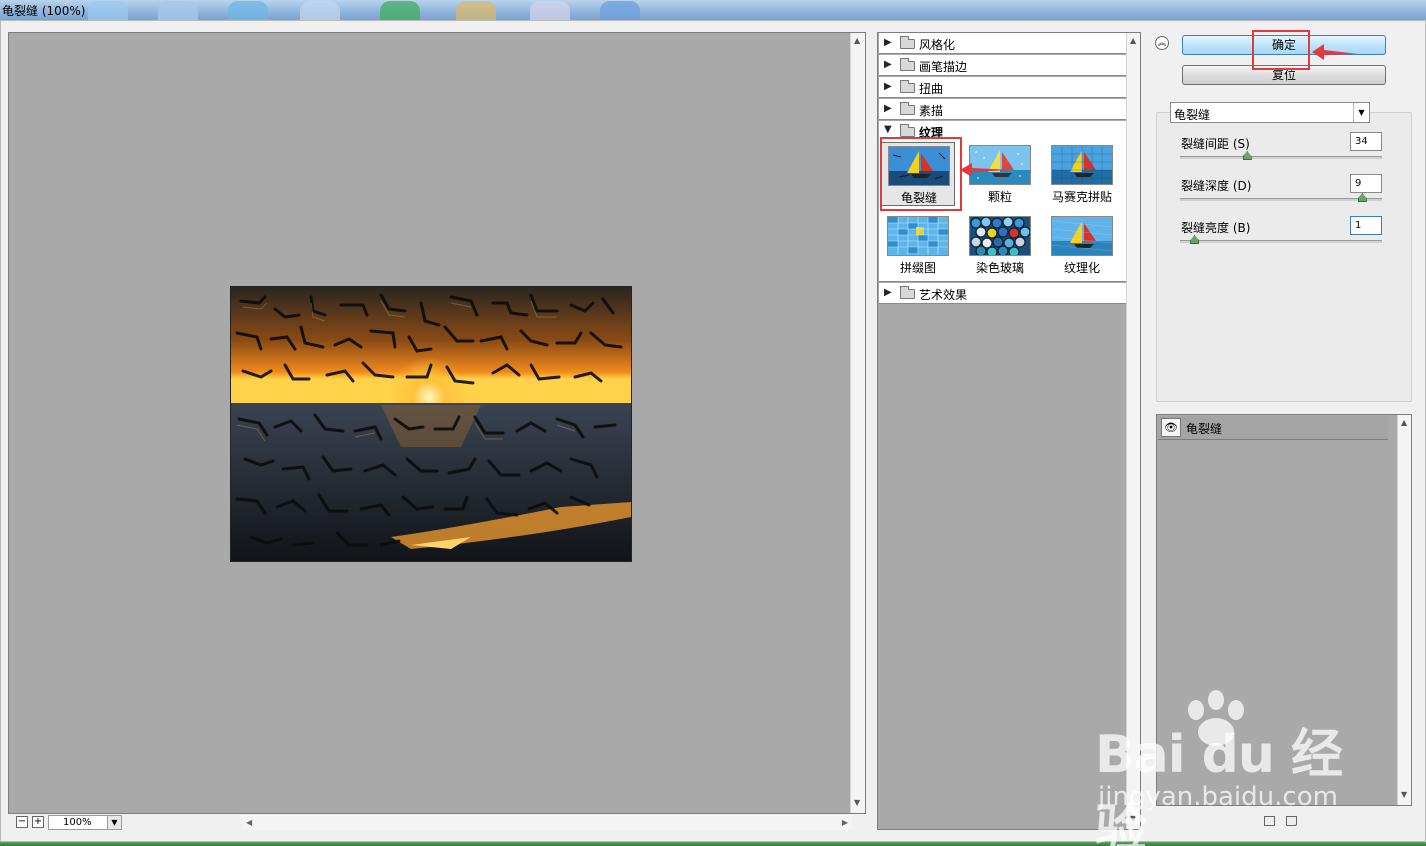  Describe the element at coordinates (1215, 144) in the screenshot. I see `param-label: 裂缝间距 (S)` at that location.